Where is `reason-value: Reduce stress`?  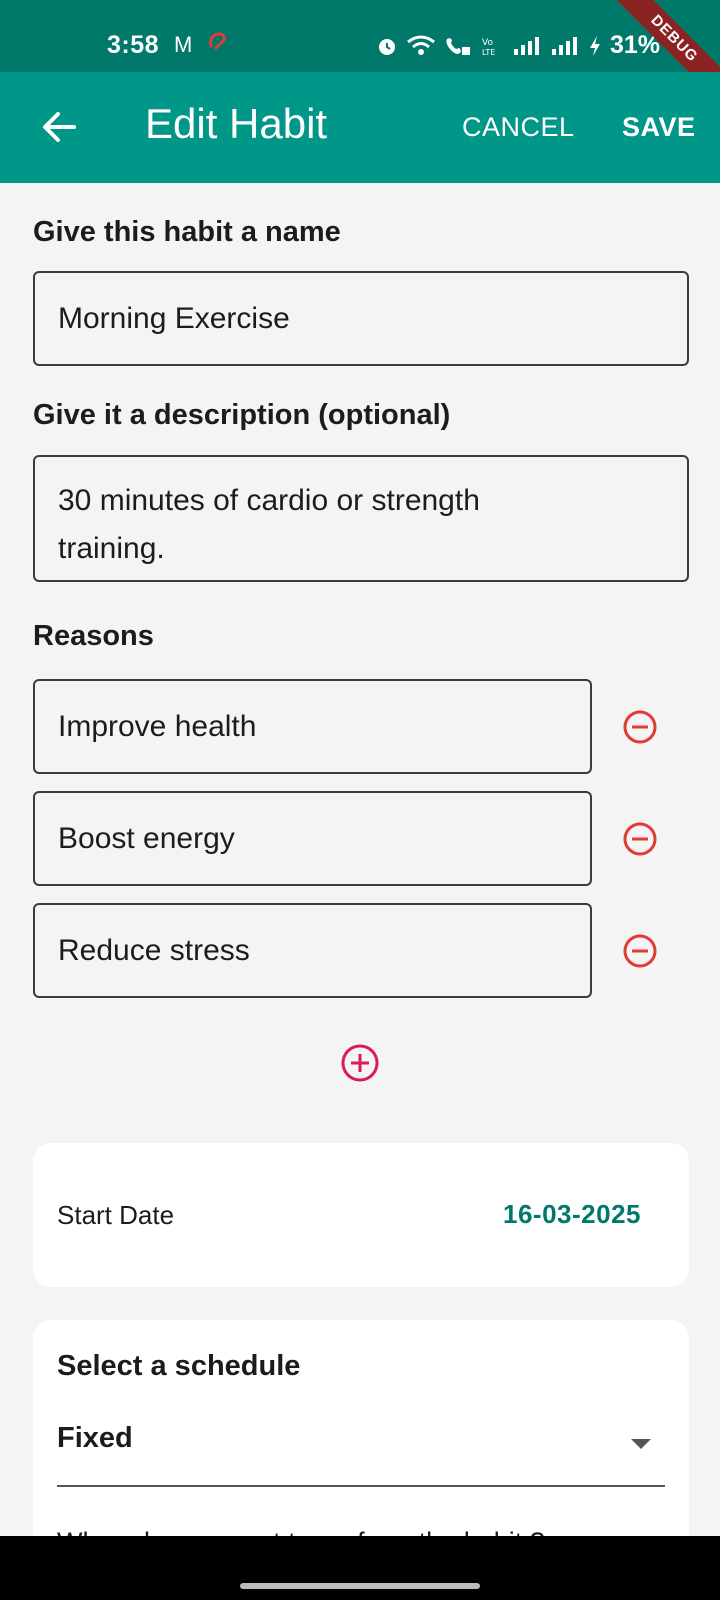 reason-value: Reduce stress is located at coordinates (154, 950).